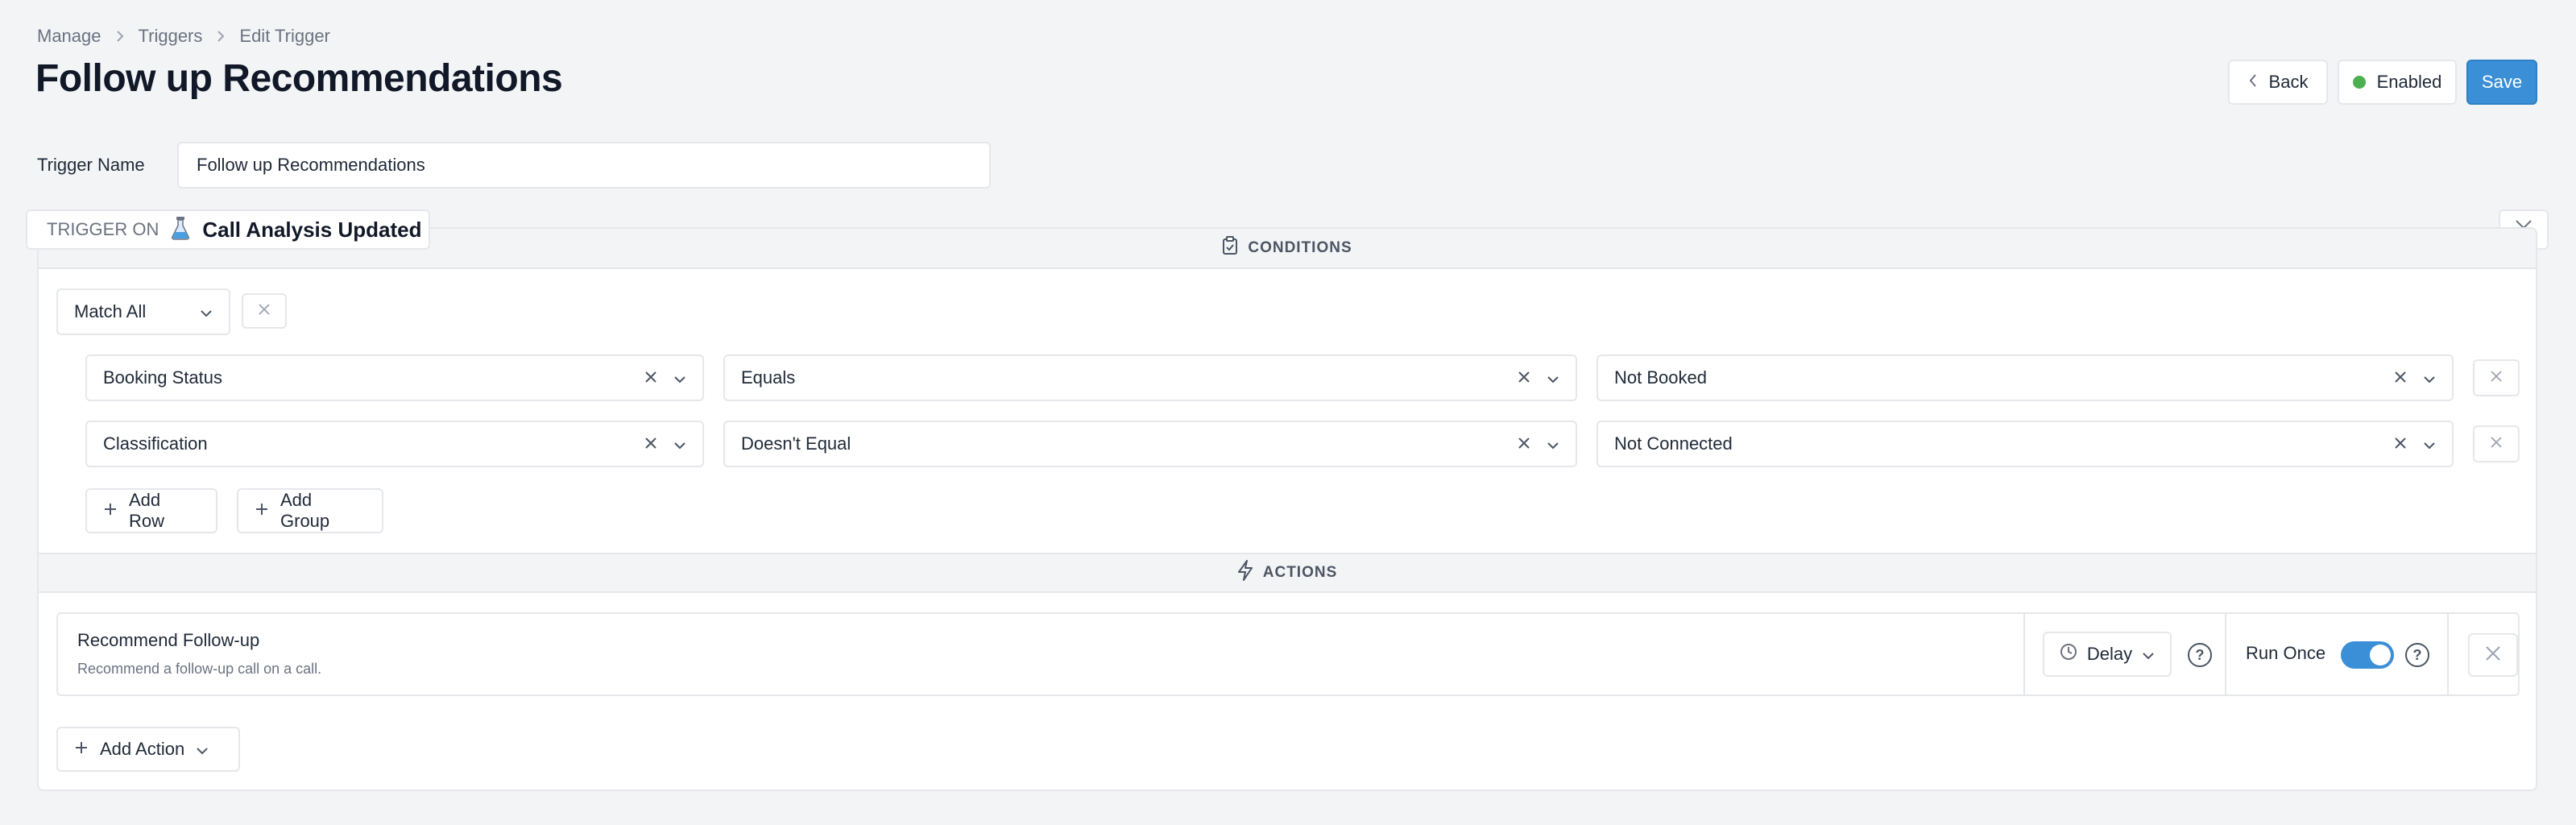  I want to click on delay-help-icon: ?, so click(2200, 655).